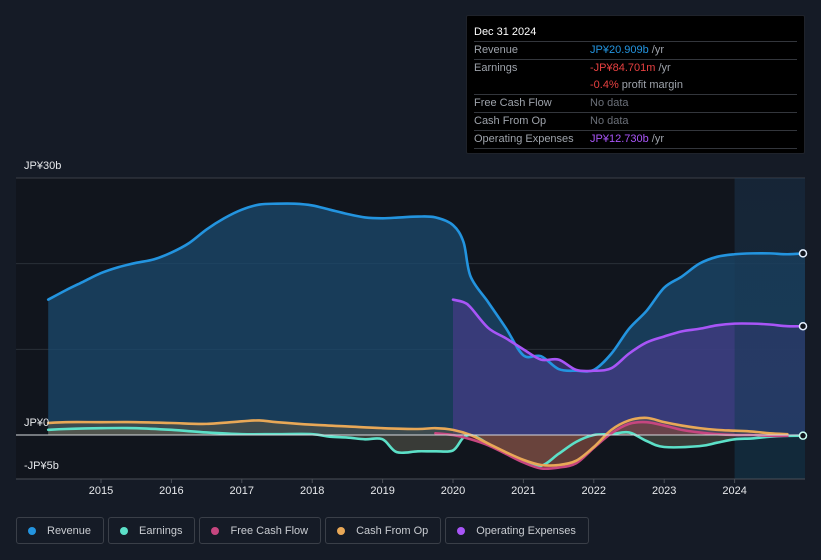 The width and height of the screenshot is (821, 560). I want to click on x-tick-label: 2020, so click(453, 491).